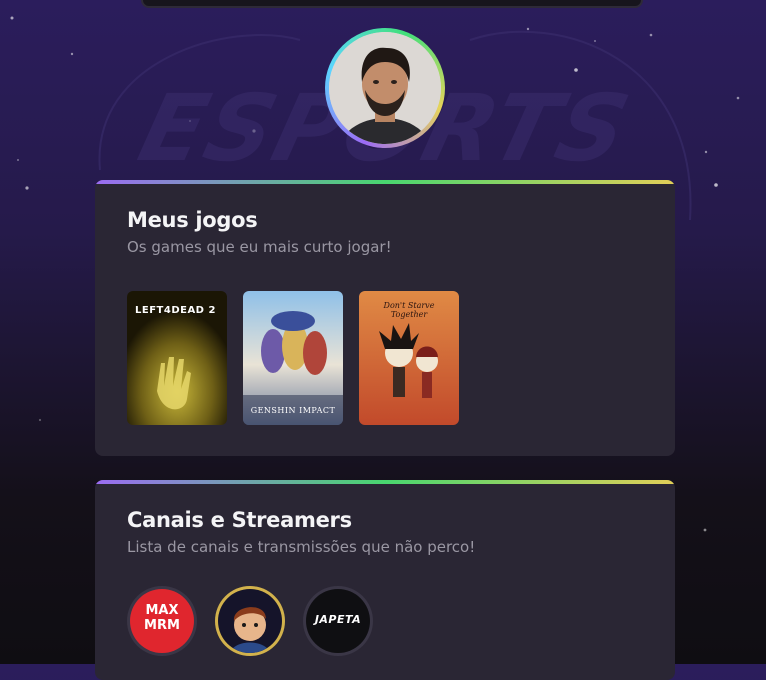  Describe the element at coordinates (385, 621) in the screenshot. I see `channels-list: MAX MRM JAPETA` at that location.